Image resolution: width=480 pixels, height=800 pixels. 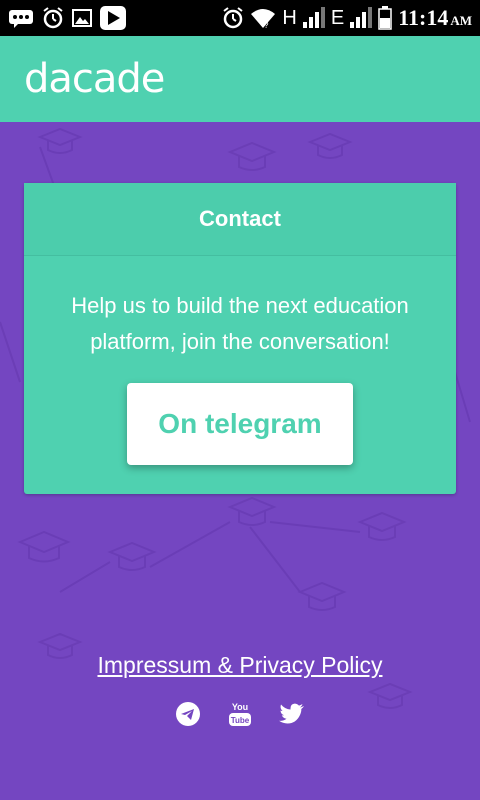 I want to click on social-links: You Tube, so click(x=240, y=714).